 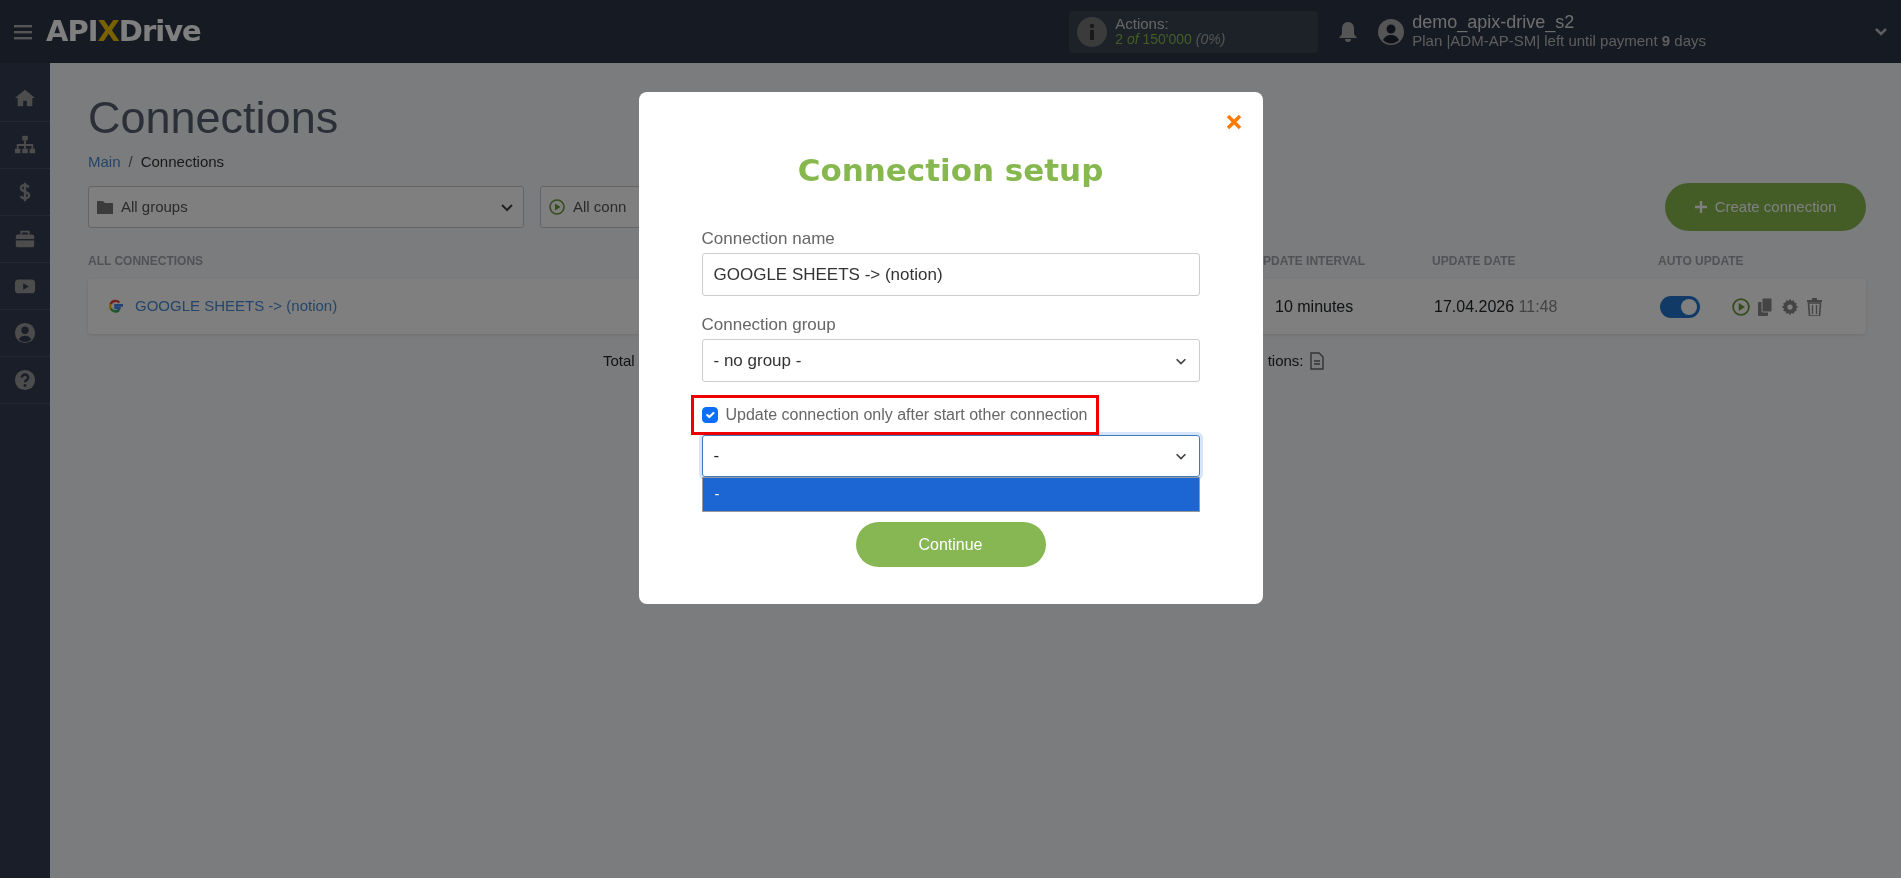 What do you see at coordinates (619, 361) in the screenshot?
I see `summary-text: Total` at bounding box center [619, 361].